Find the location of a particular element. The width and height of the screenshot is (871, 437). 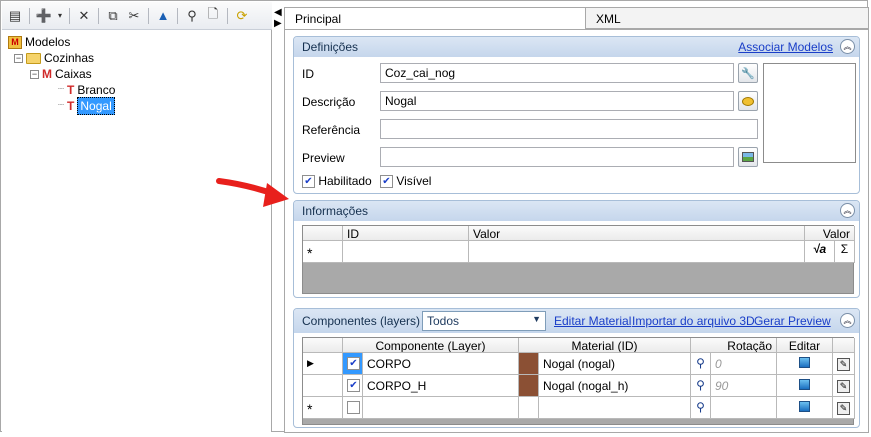

tree-node-label: Modelos is located at coordinates (48, 42).